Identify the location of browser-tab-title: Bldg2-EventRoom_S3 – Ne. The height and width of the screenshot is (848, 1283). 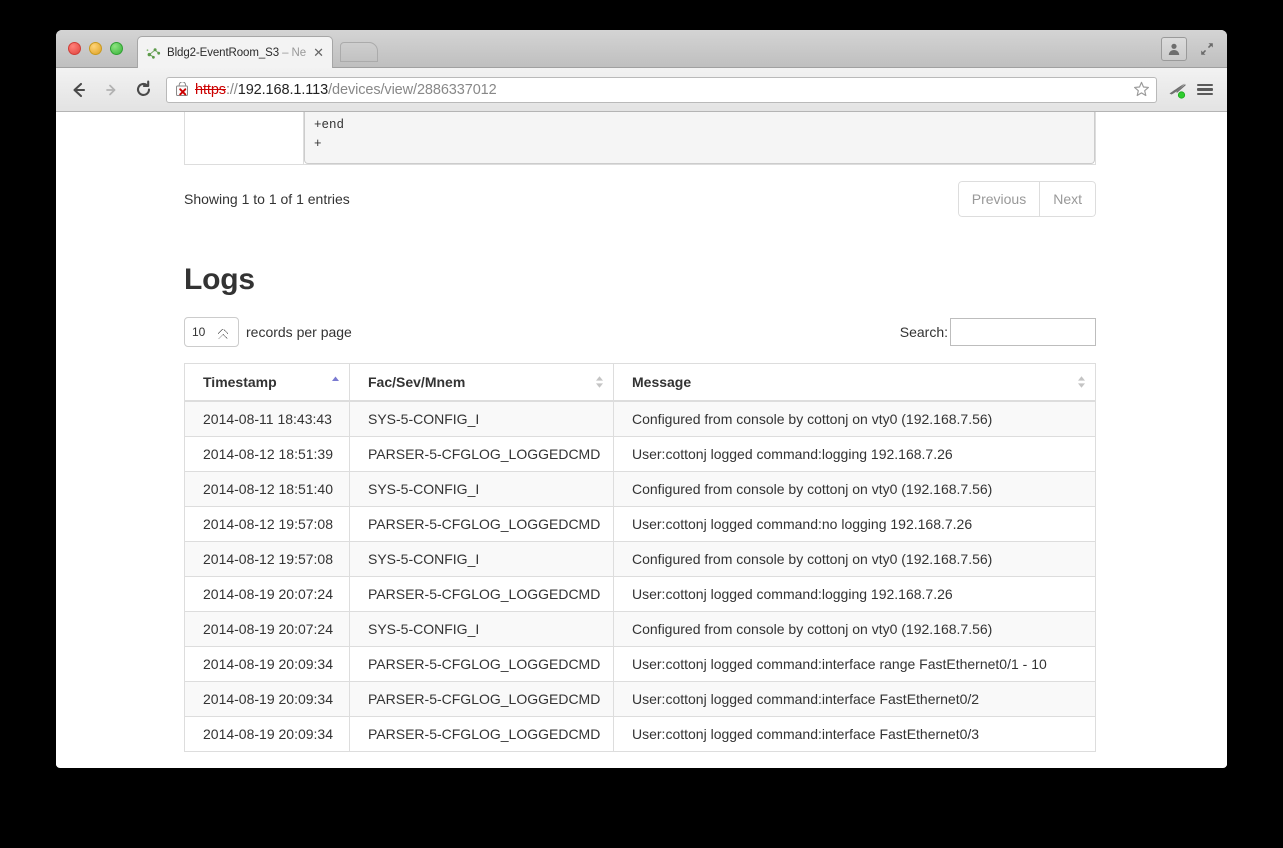
(236, 52).